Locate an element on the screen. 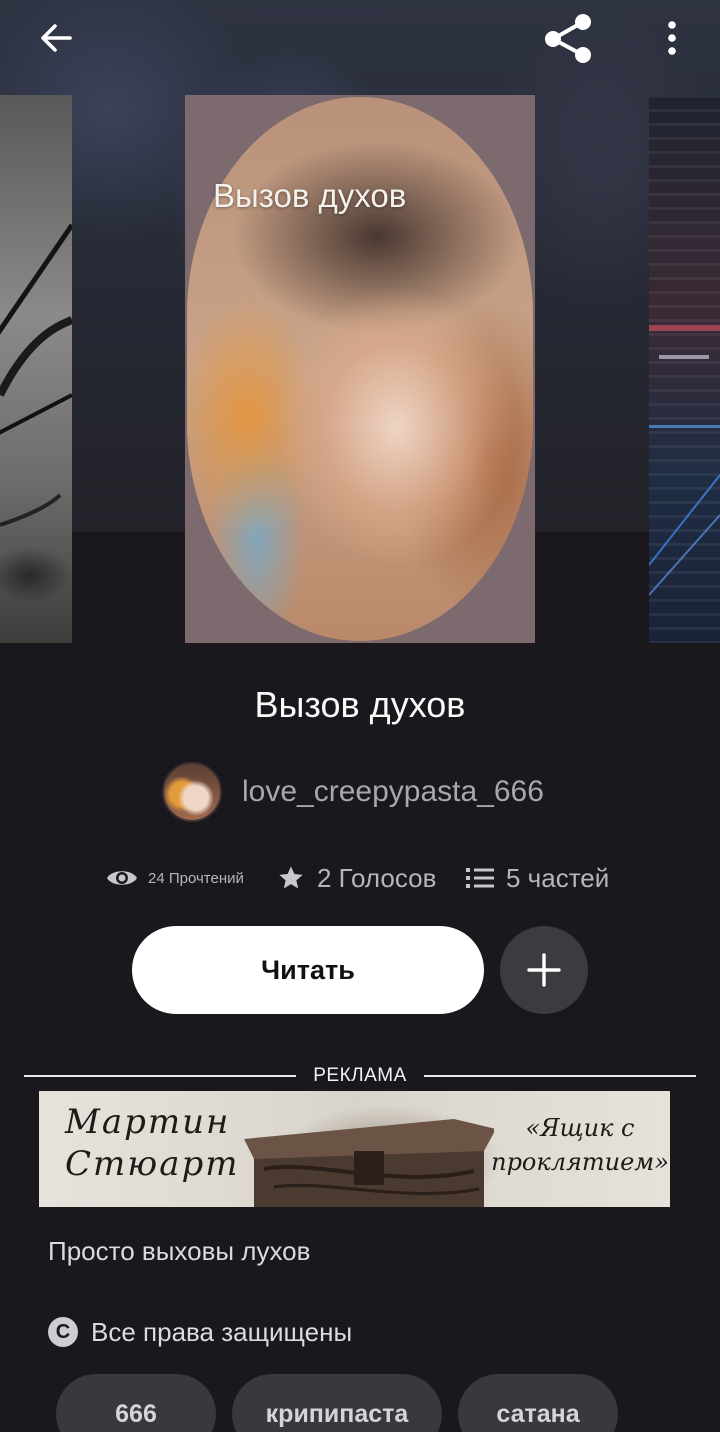 The image size is (720, 1432). read-button: Читать is located at coordinates (308, 970).